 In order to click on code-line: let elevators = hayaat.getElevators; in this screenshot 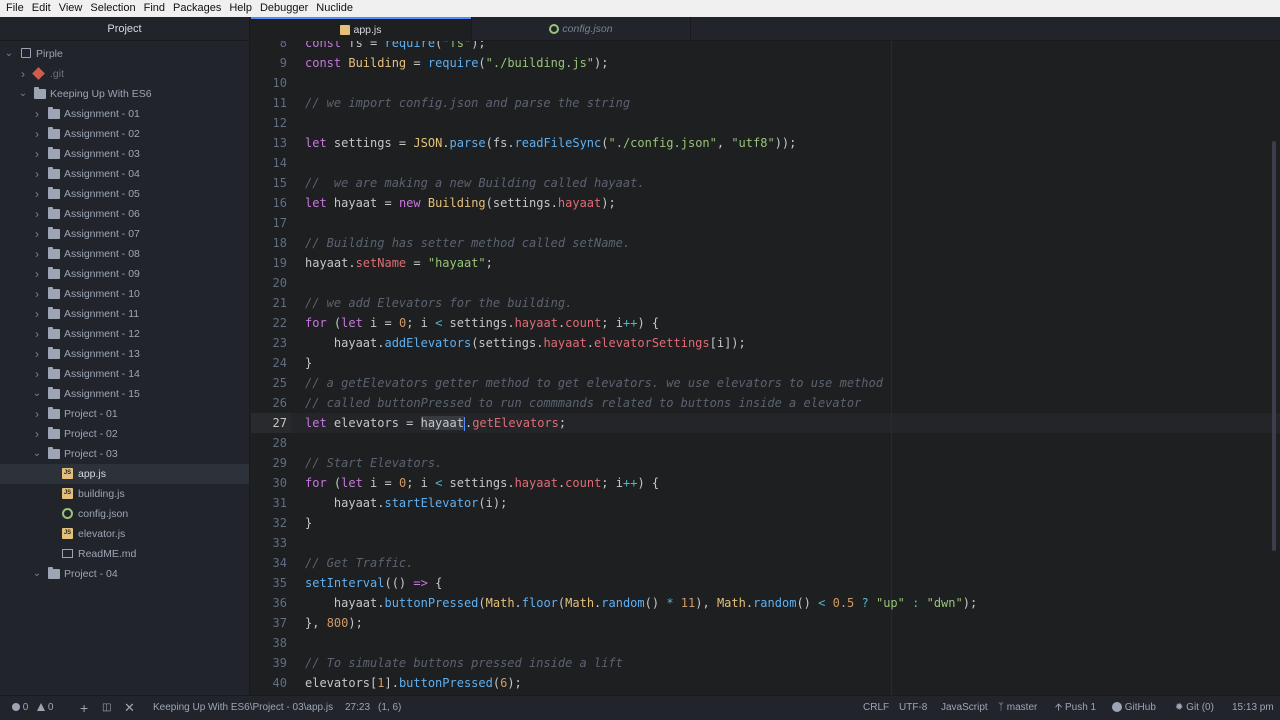, I will do `click(435, 423)`.